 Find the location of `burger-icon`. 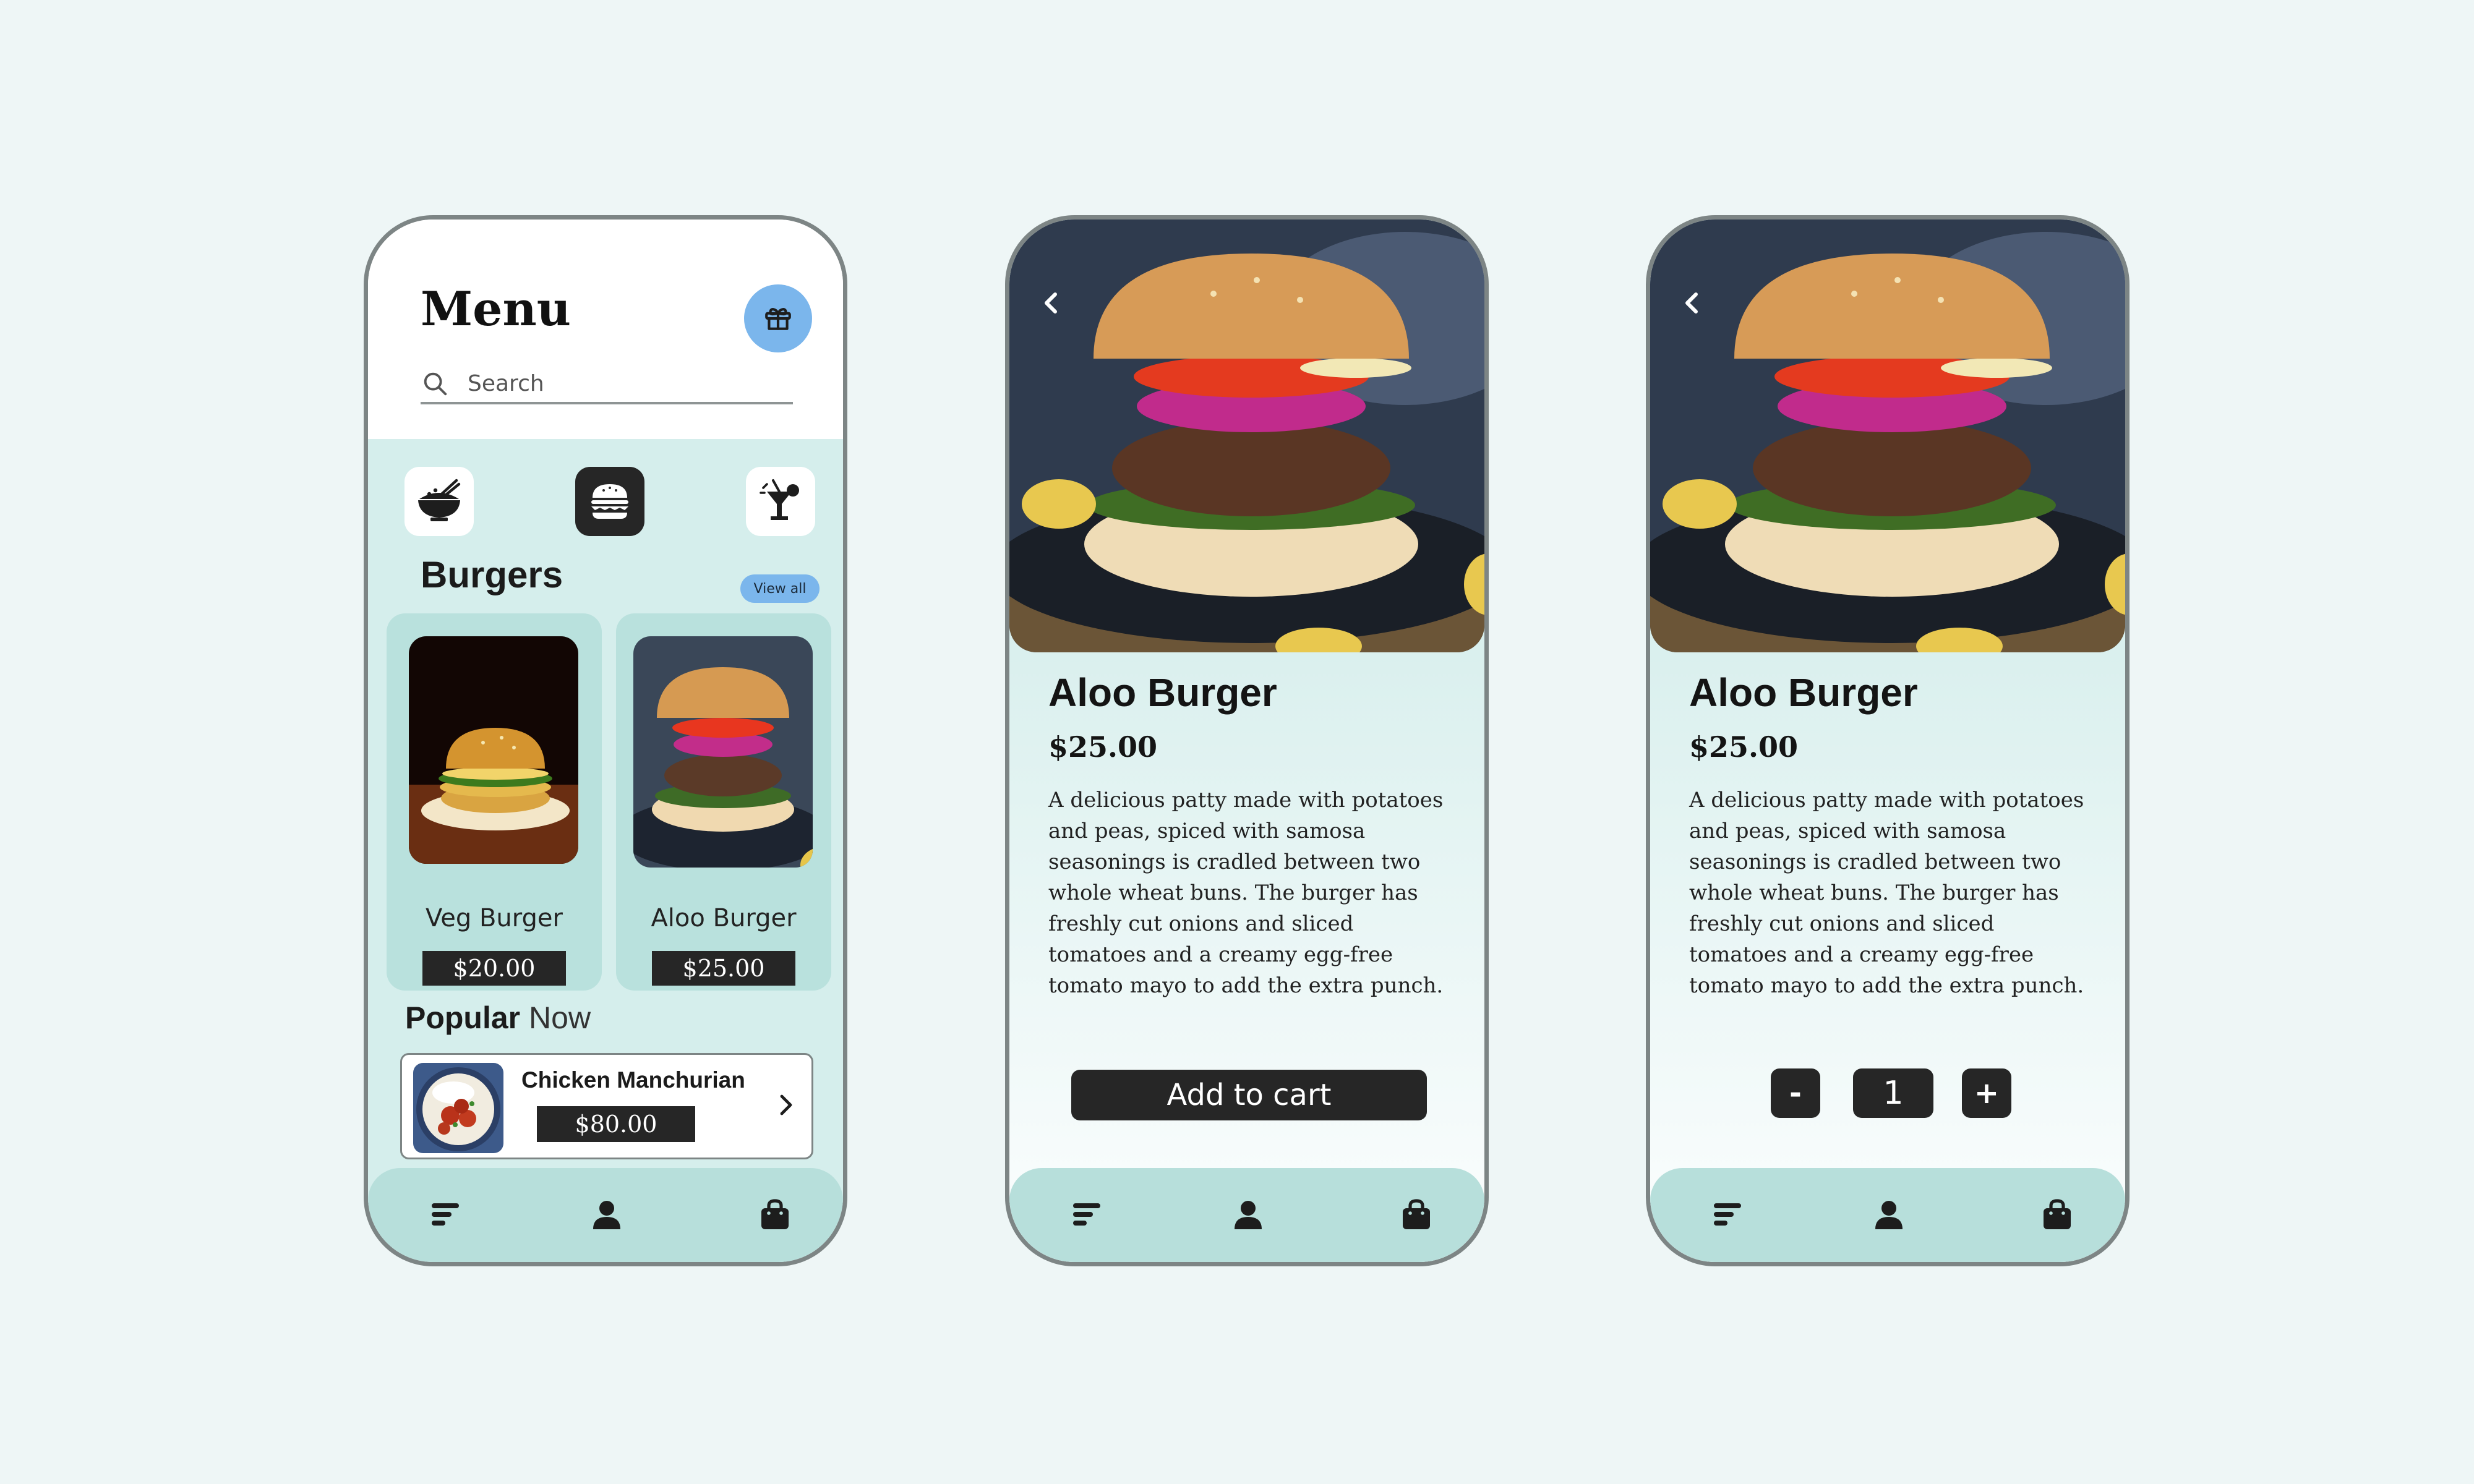

burger-icon is located at coordinates (609, 501).